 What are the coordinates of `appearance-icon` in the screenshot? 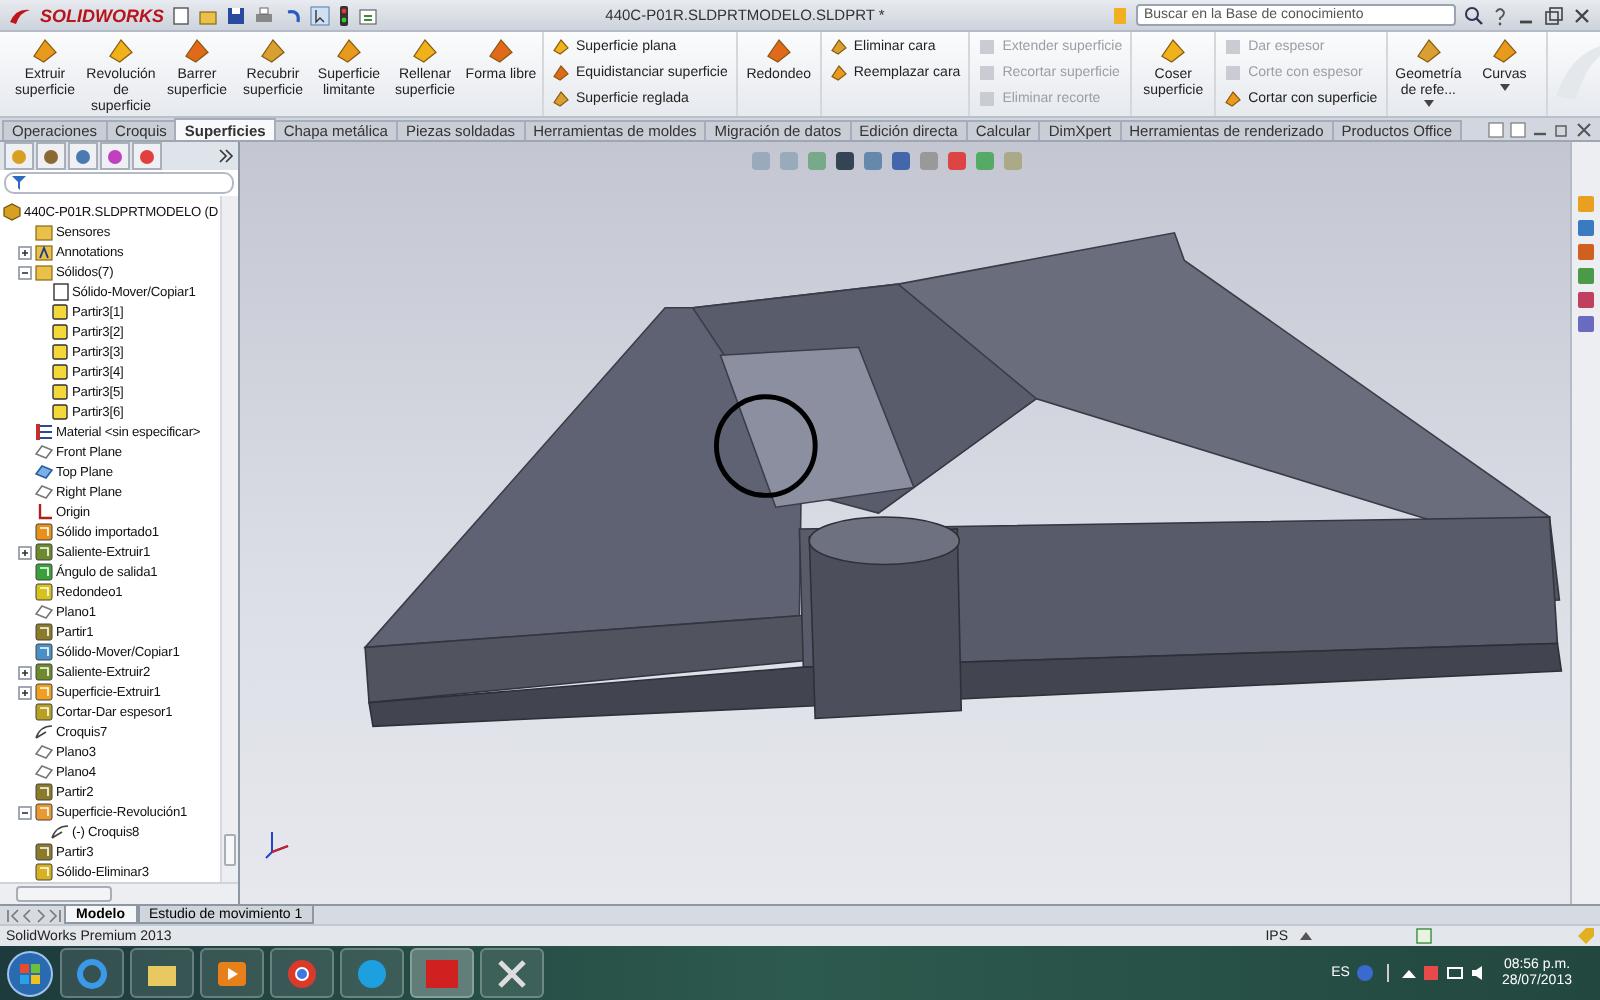 It's located at (957, 161).